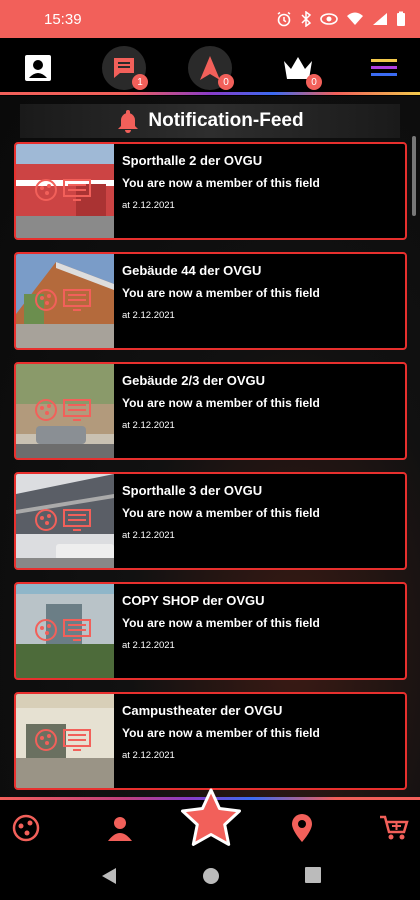  I want to click on top-navigation: 1 0 0, so click(210, 66).